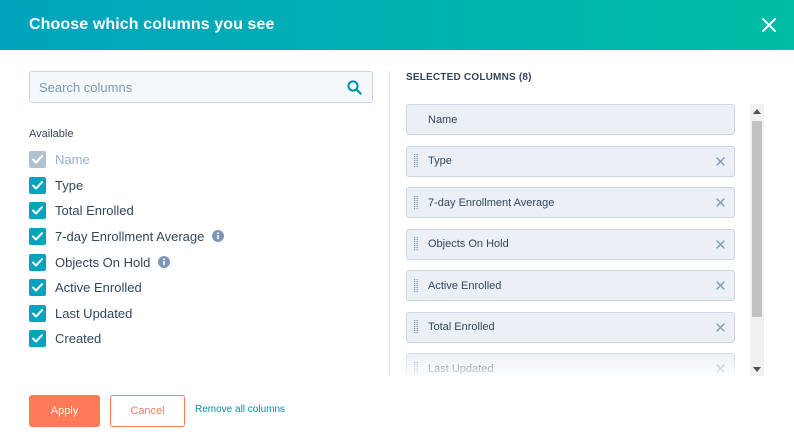  What do you see at coordinates (570, 244) in the screenshot?
I see `selected-column-item: Objects On Hold` at bounding box center [570, 244].